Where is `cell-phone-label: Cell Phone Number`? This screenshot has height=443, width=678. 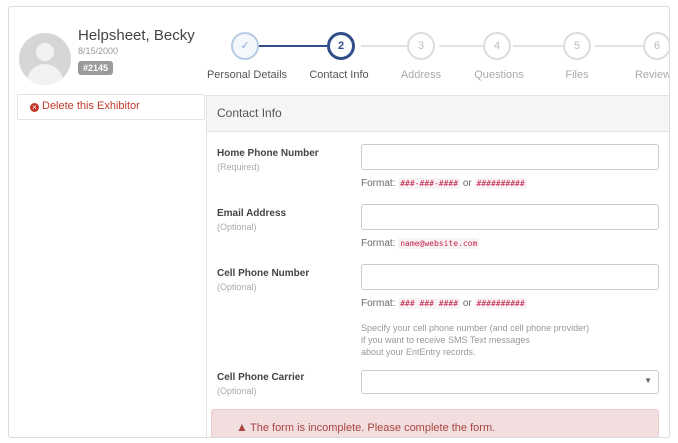 cell-phone-label: Cell Phone Number is located at coordinates (263, 273).